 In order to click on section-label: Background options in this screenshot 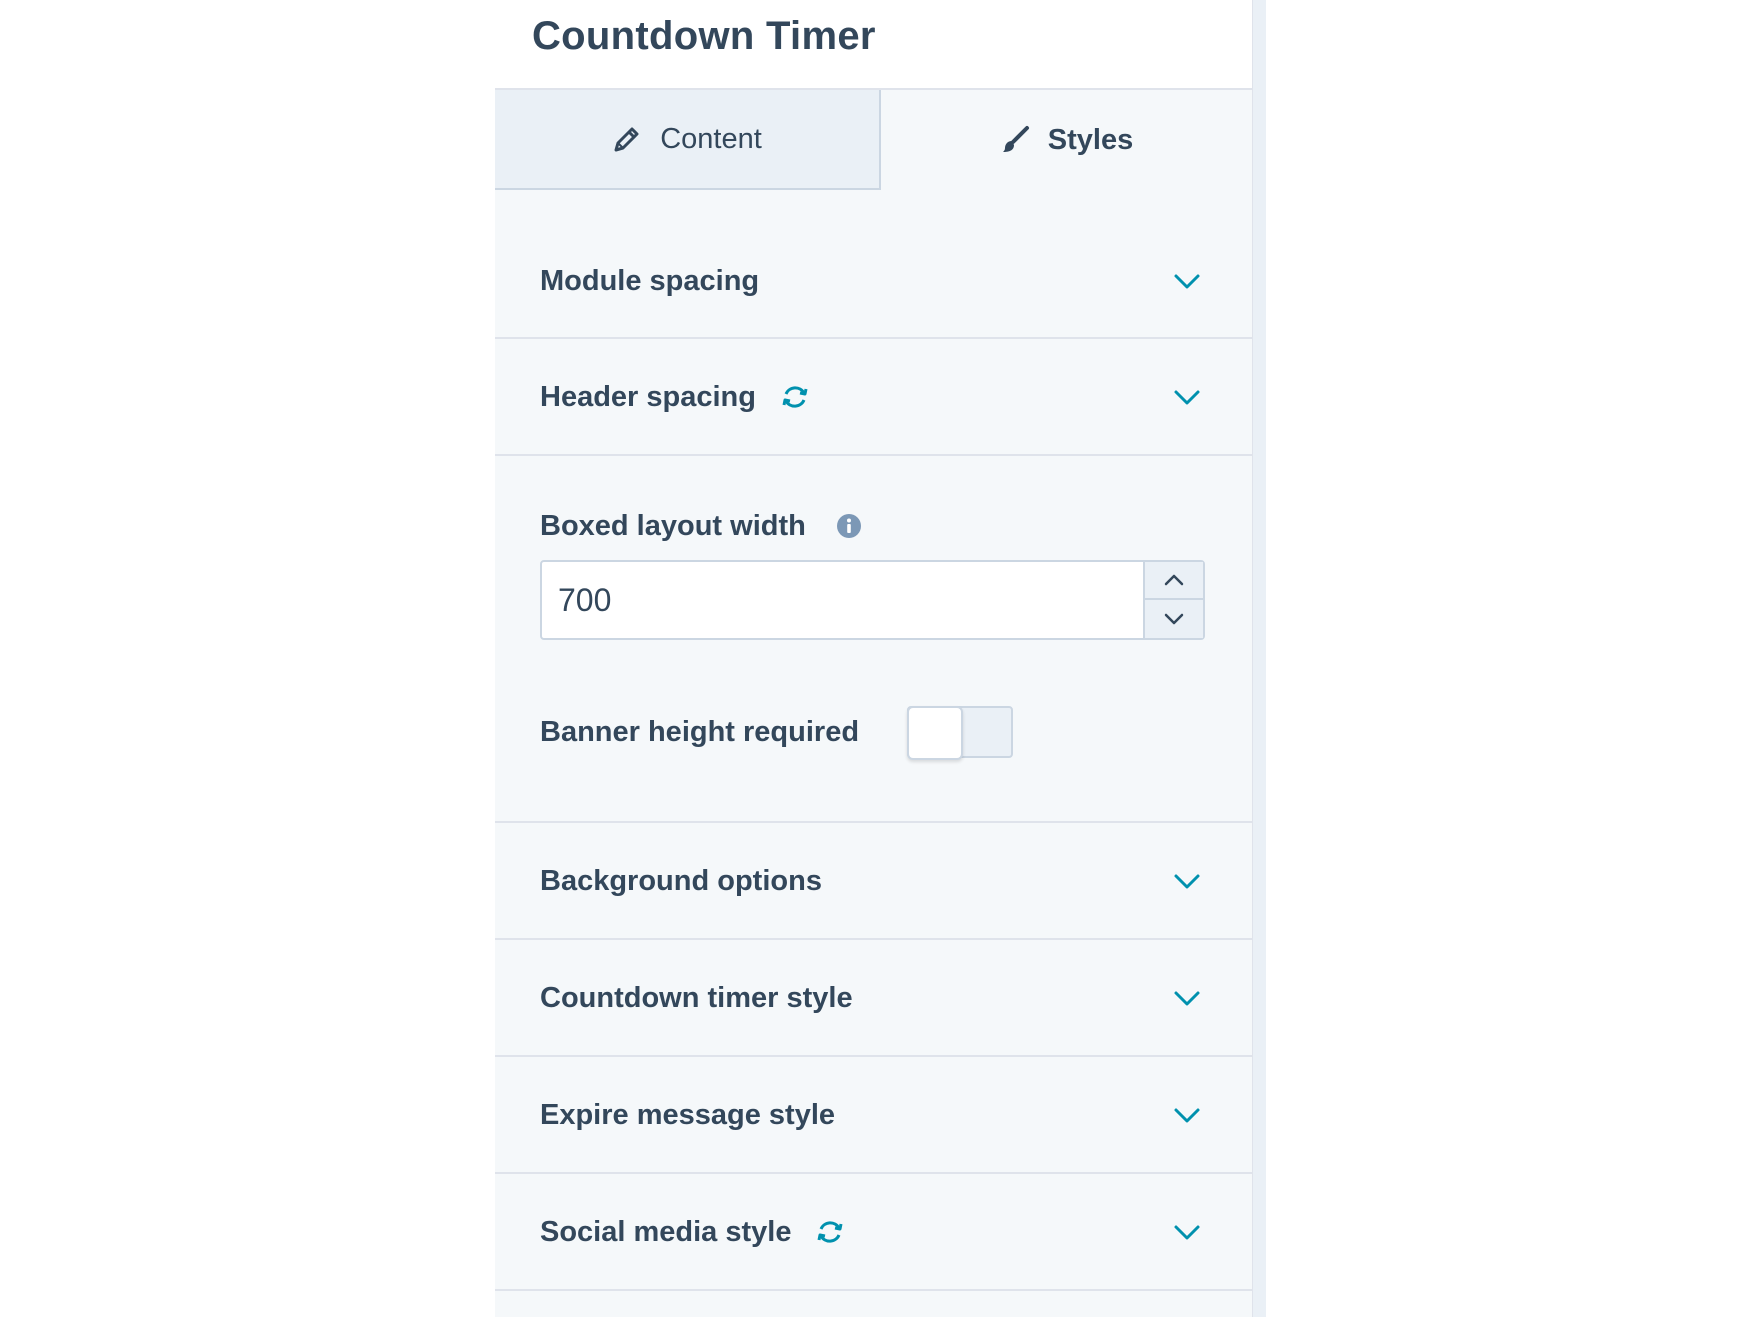, I will do `click(681, 880)`.